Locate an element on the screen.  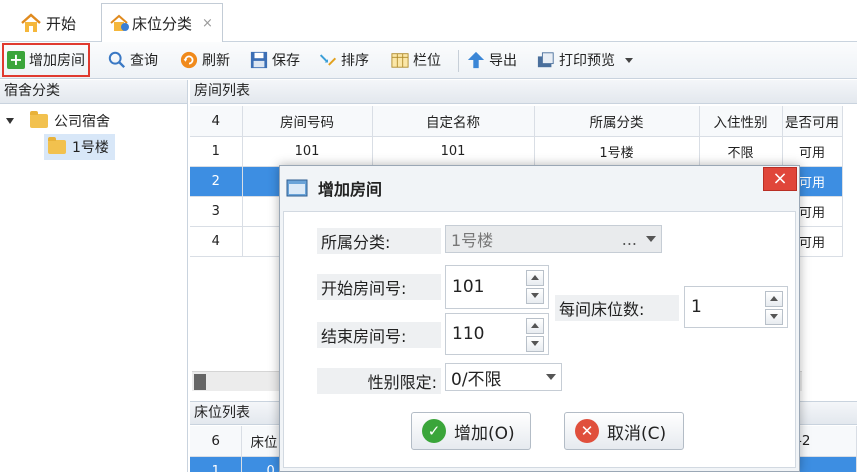
cell-room-no: 101 is located at coordinates (307, 151).